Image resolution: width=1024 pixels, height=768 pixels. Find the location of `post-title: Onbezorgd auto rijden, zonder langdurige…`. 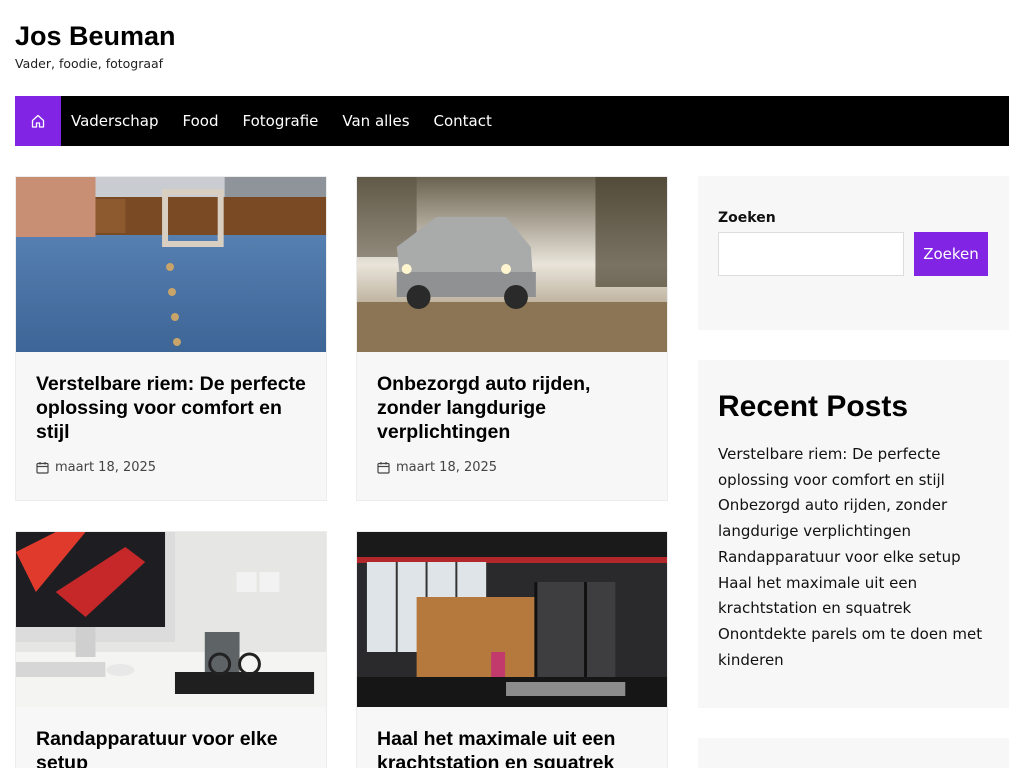

post-title: Onbezorgd auto rijden, zonder langdurige… is located at coordinates (512, 408).